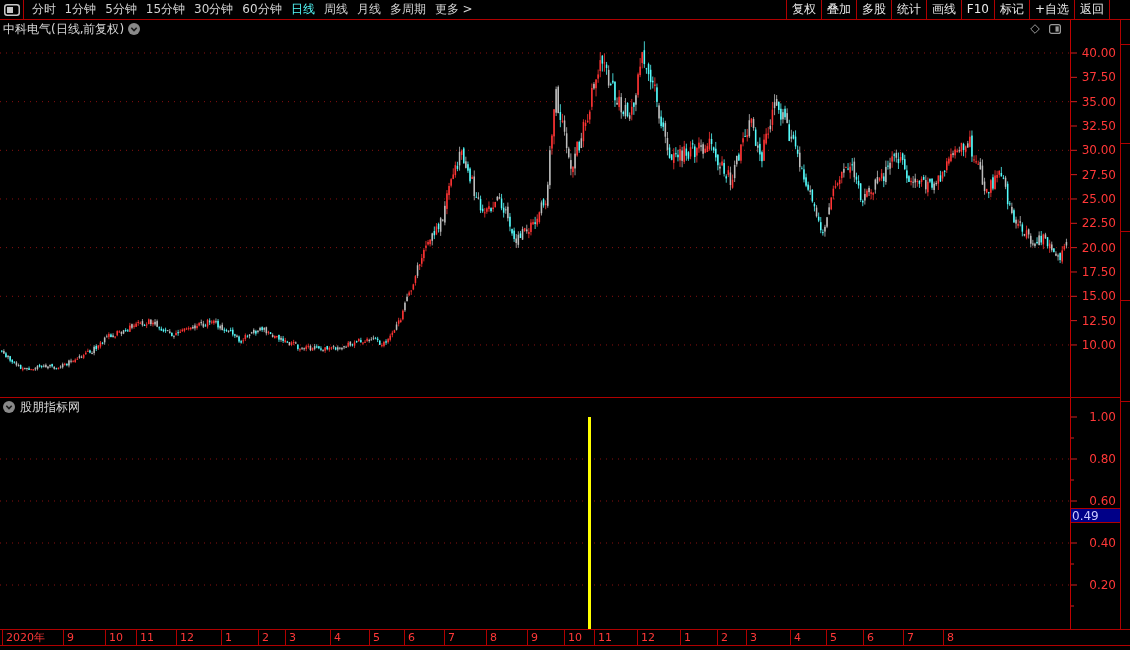  Describe the element at coordinates (23, 637) in the screenshot. I see `time-axis-label: 2020年` at that location.